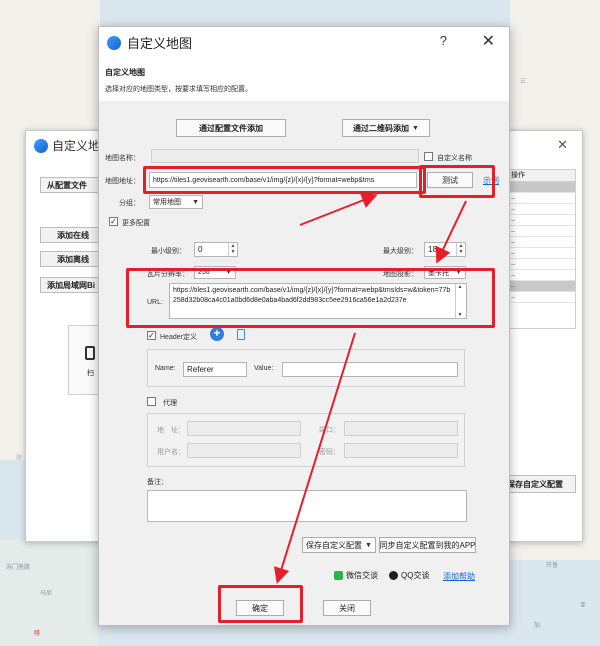 This screenshot has height=646, width=600. What do you see at coordinates (178, 337) in the screenshot?
I see `header-label: Header定义` at bounding box center [178, 337].